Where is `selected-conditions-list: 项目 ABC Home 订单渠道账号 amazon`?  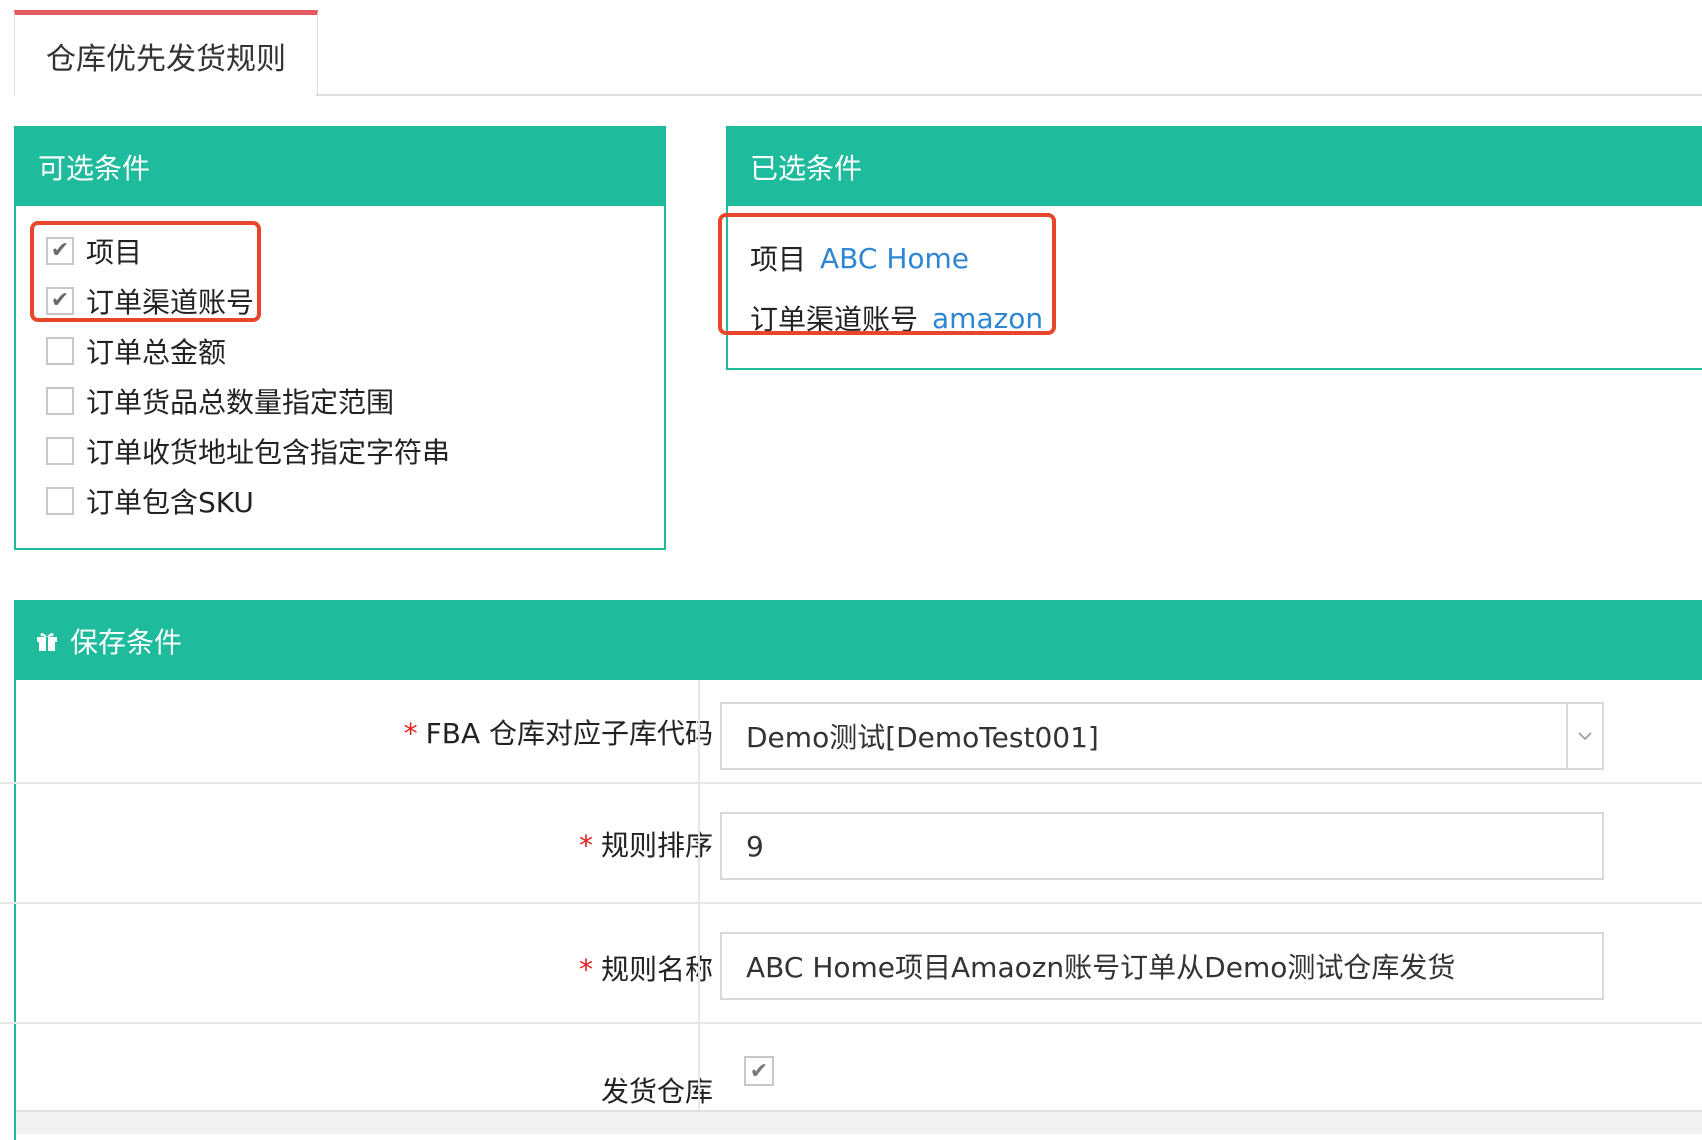 selected-conditions-list: 项目 ABC Home 订单渠道账号 amazon is located at coordinates (1215, 277).